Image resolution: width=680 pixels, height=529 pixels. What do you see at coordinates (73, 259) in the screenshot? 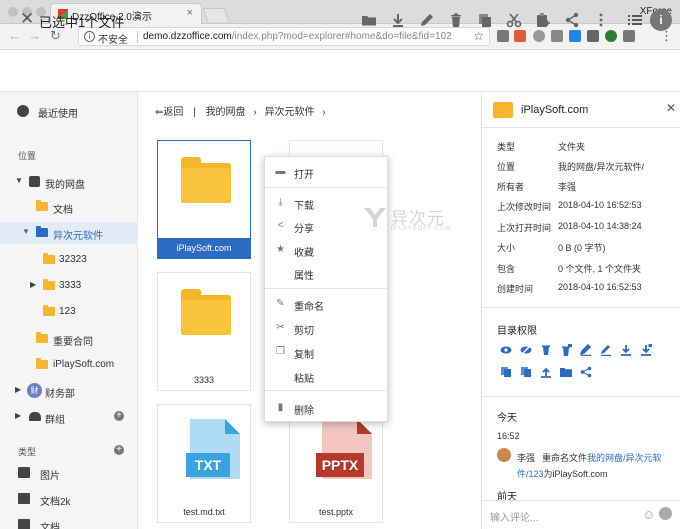
I see `sidebar-item-label: 32323` at bounding box center [73, 259].